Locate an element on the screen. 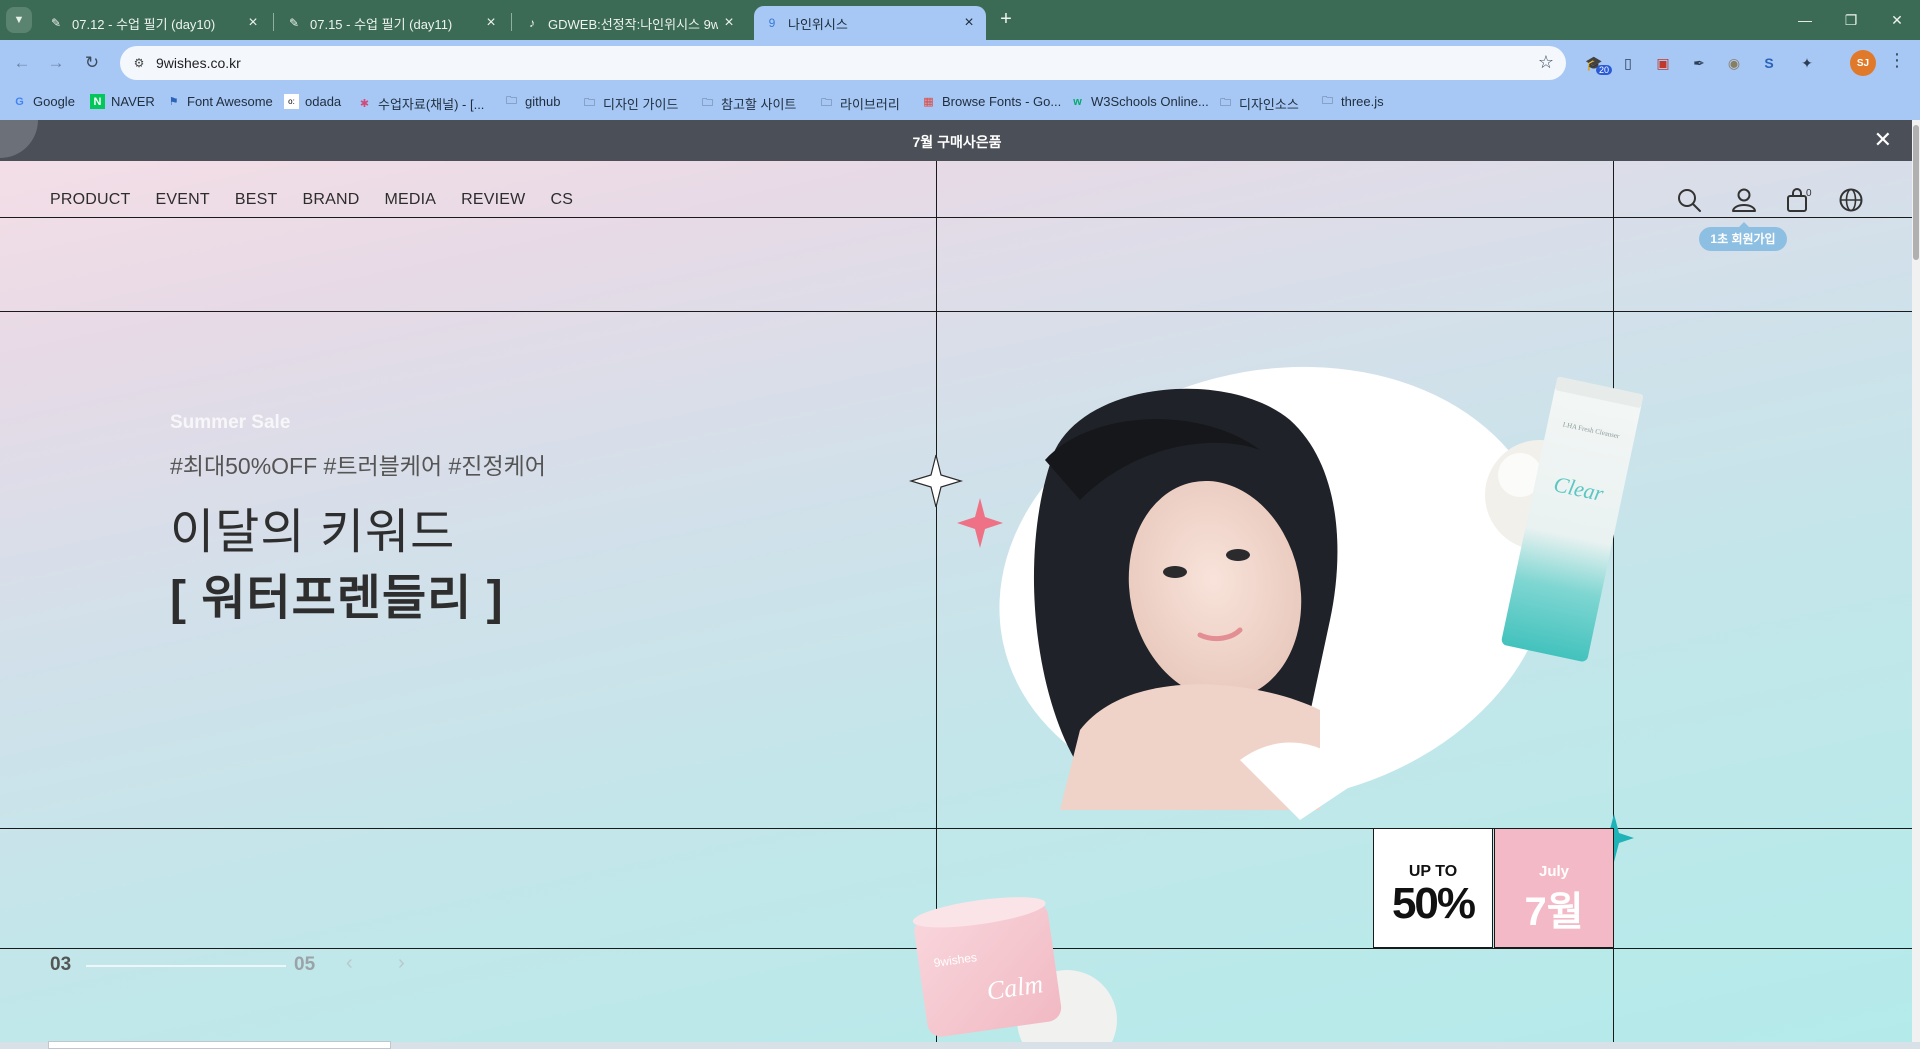 The width and height of the screenshot is (1920, 1049). close-window-icon: ✕ is located at coordinates (1897, 20).